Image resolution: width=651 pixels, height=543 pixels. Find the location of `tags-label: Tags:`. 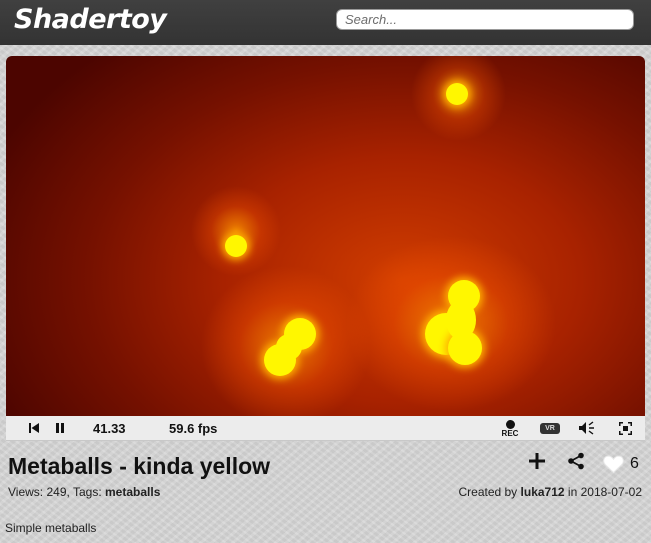

tags-label: Tags: is located at coordinates (87, 492).